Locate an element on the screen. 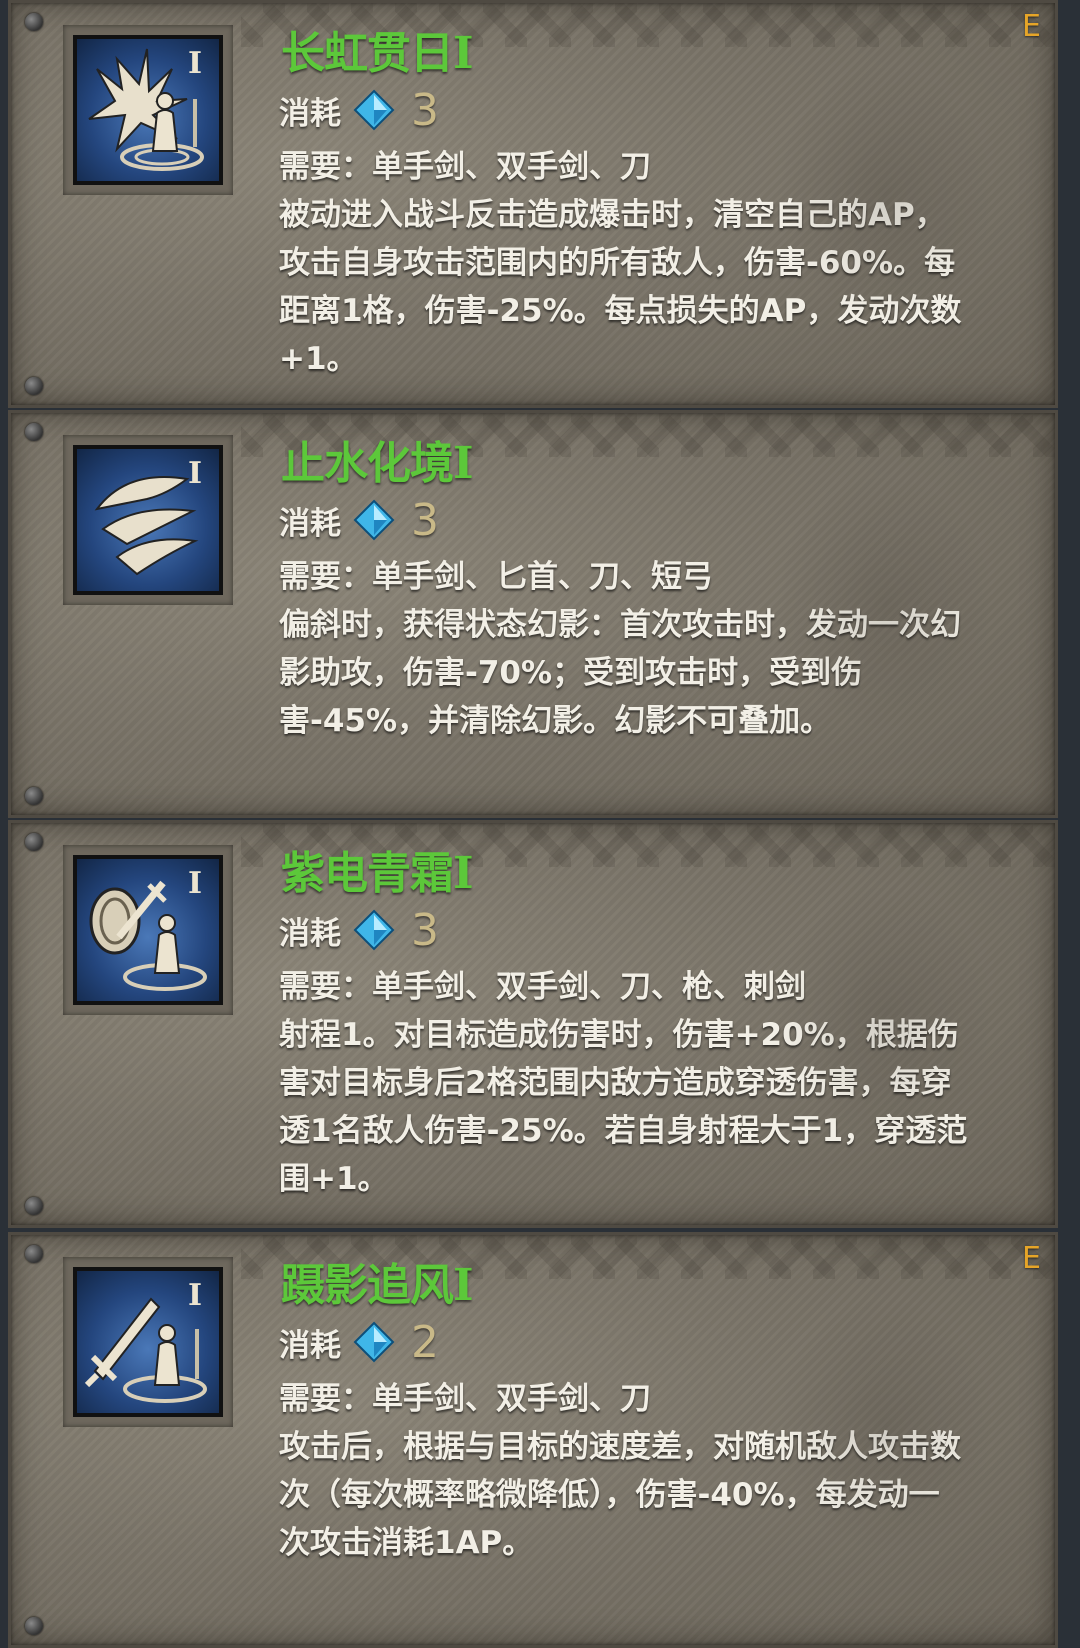 This screenshot has height=1648, width=1080. skill-title: 止水化境I is located at coordinates (377, 463).